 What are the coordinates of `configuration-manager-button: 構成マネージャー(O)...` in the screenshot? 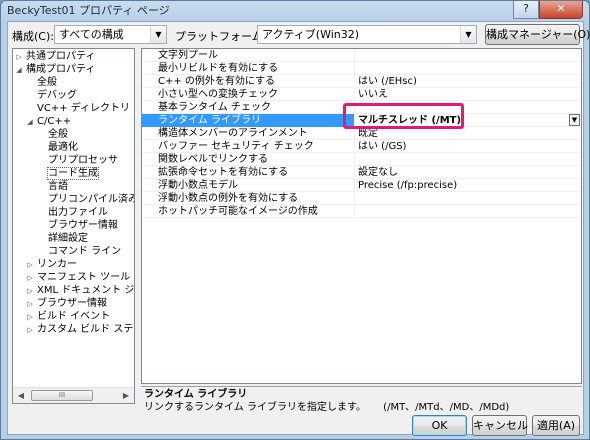 It's located at (537, 34).